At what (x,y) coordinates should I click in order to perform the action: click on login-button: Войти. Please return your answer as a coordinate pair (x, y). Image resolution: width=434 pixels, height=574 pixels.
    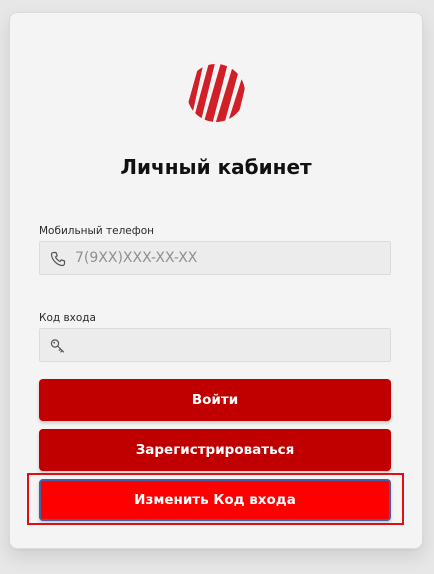
    Looking at the image, I should click on (215, 400).